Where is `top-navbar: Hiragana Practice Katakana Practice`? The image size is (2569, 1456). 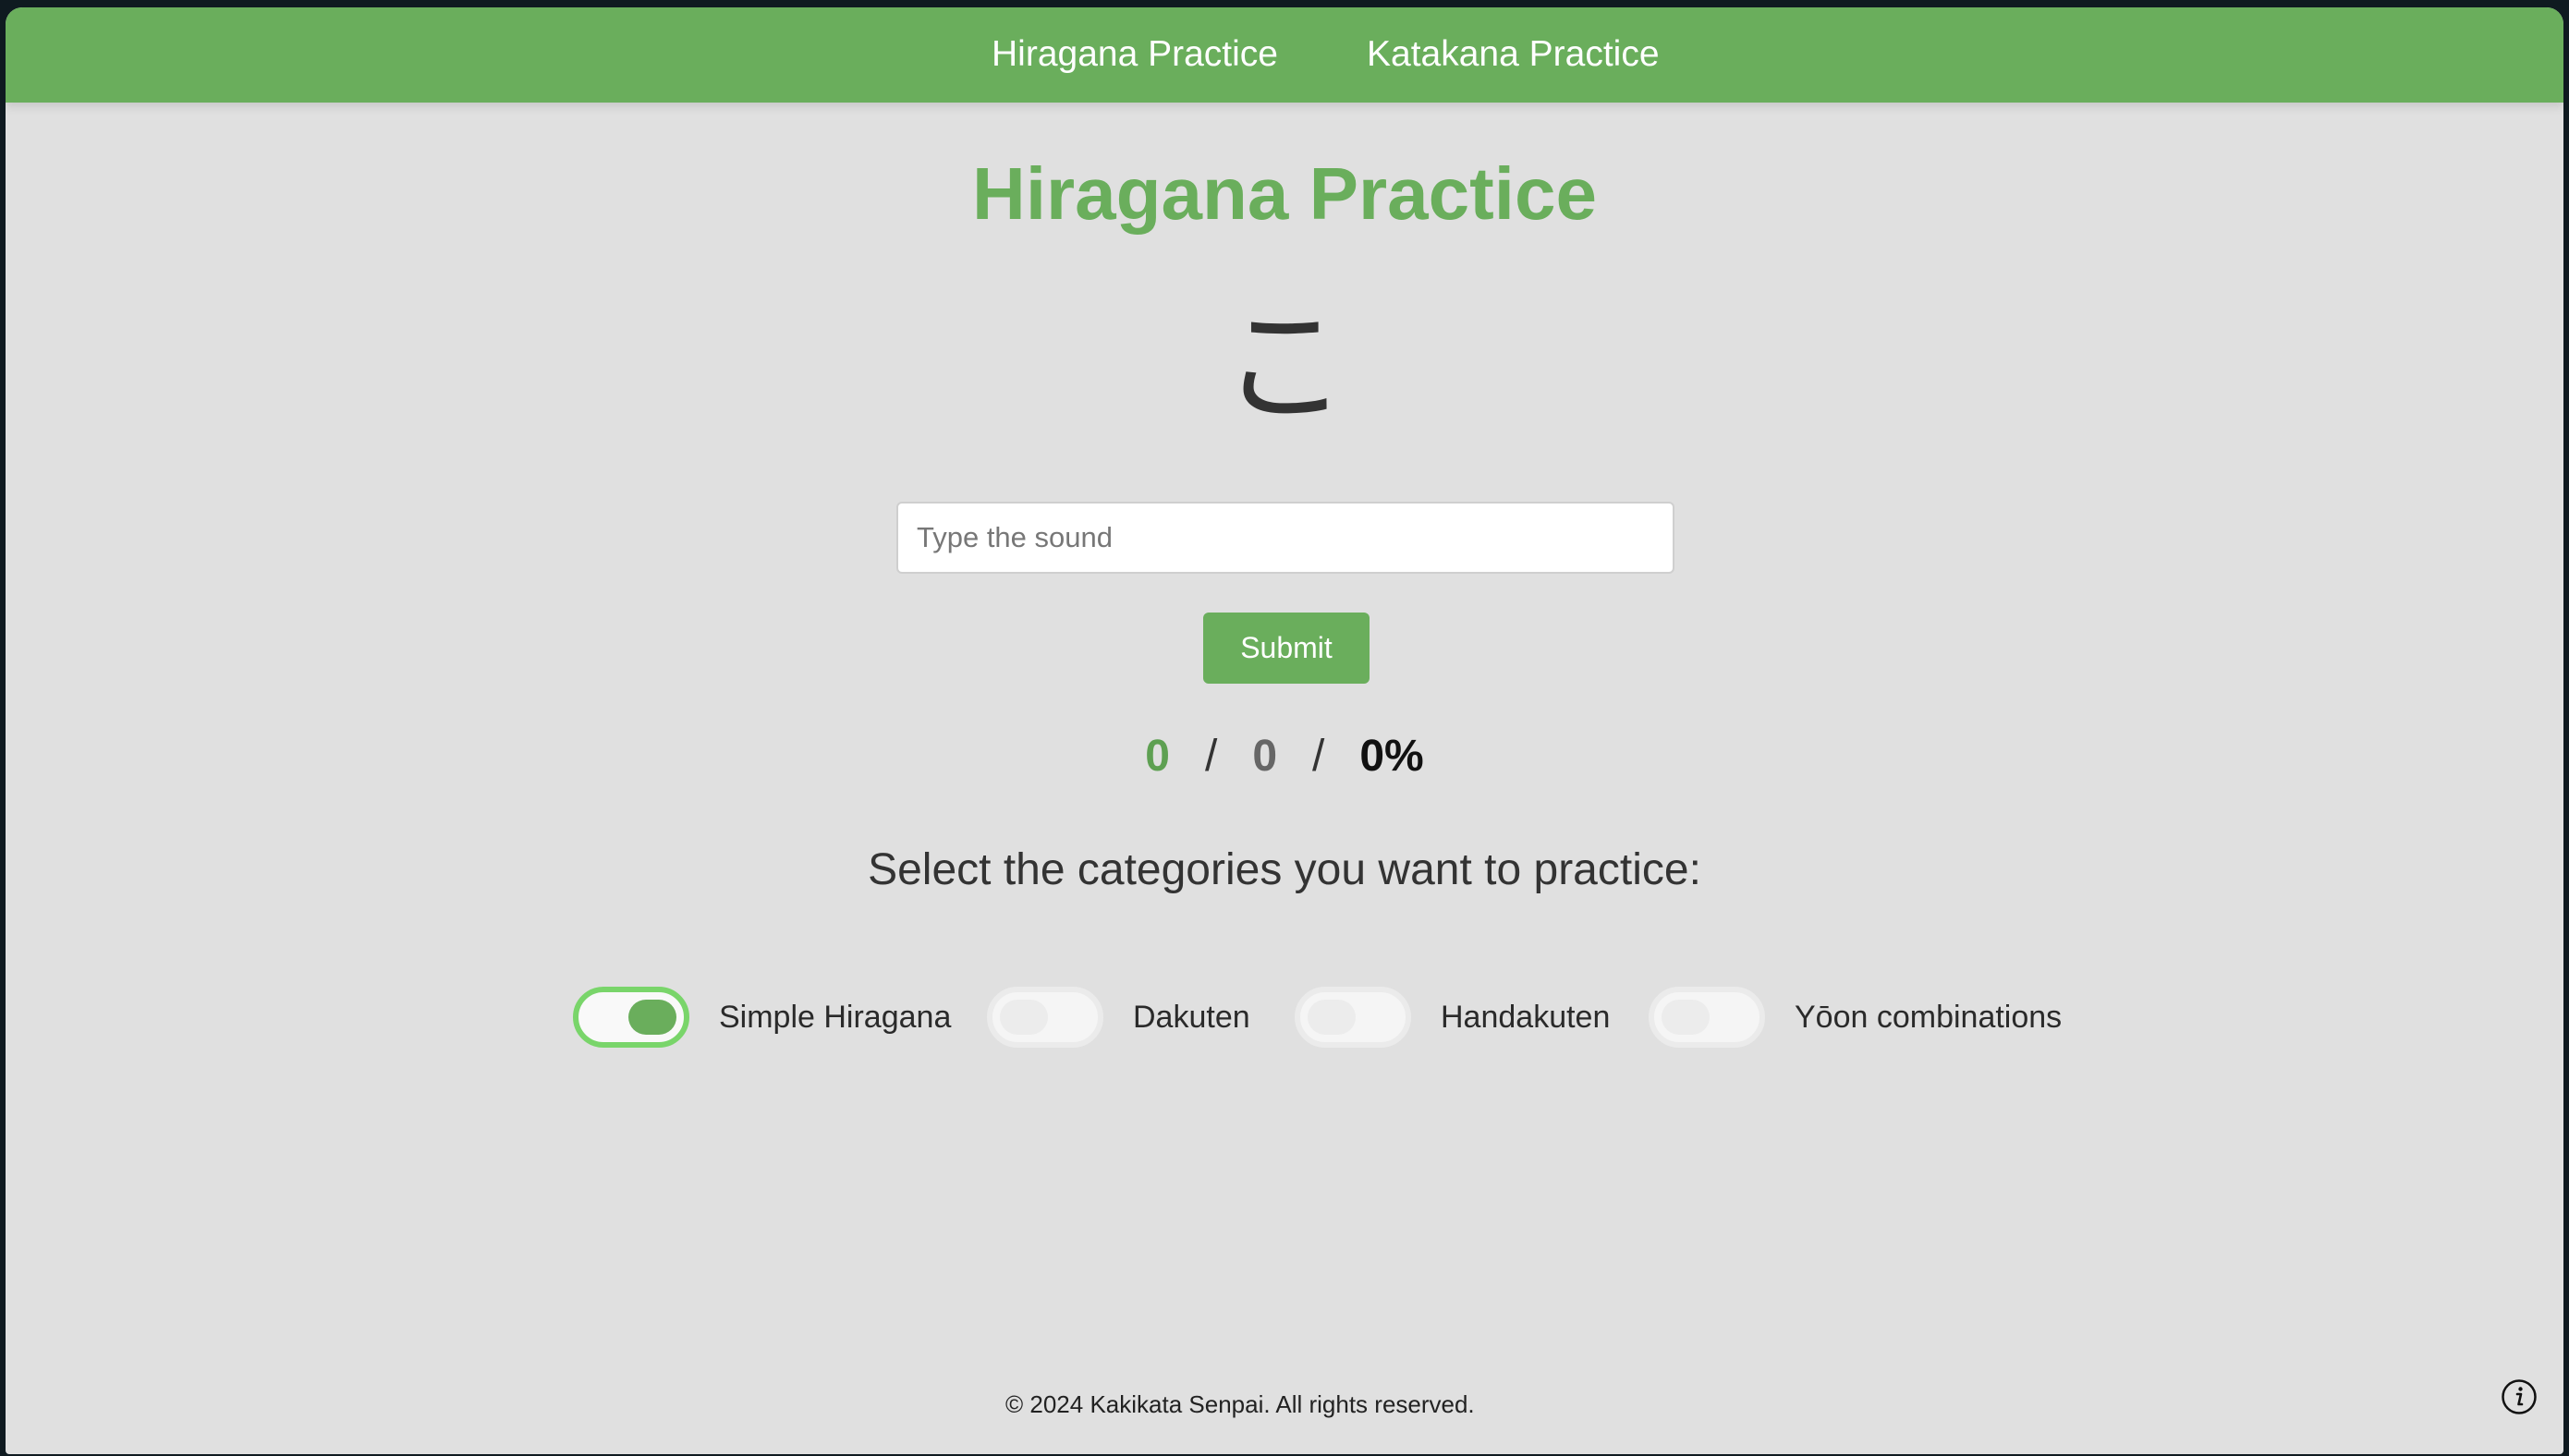
top-navbar: Hiragana Practice Katakana Practice is located at coordinates (1284, 55).